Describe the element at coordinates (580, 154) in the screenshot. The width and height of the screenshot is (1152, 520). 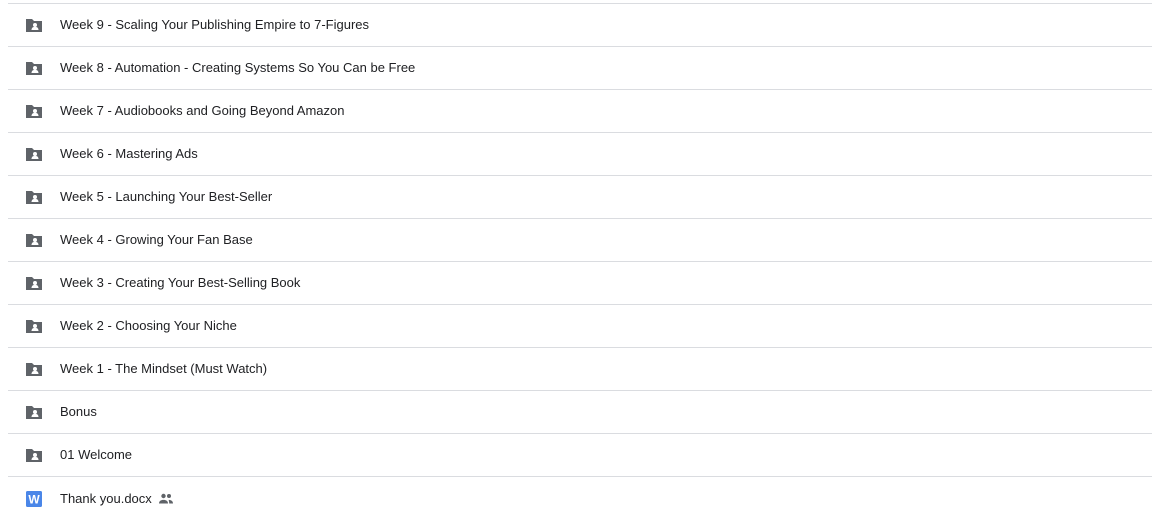
I see `list-item: Week 6 - Mastering Ads` at that location.